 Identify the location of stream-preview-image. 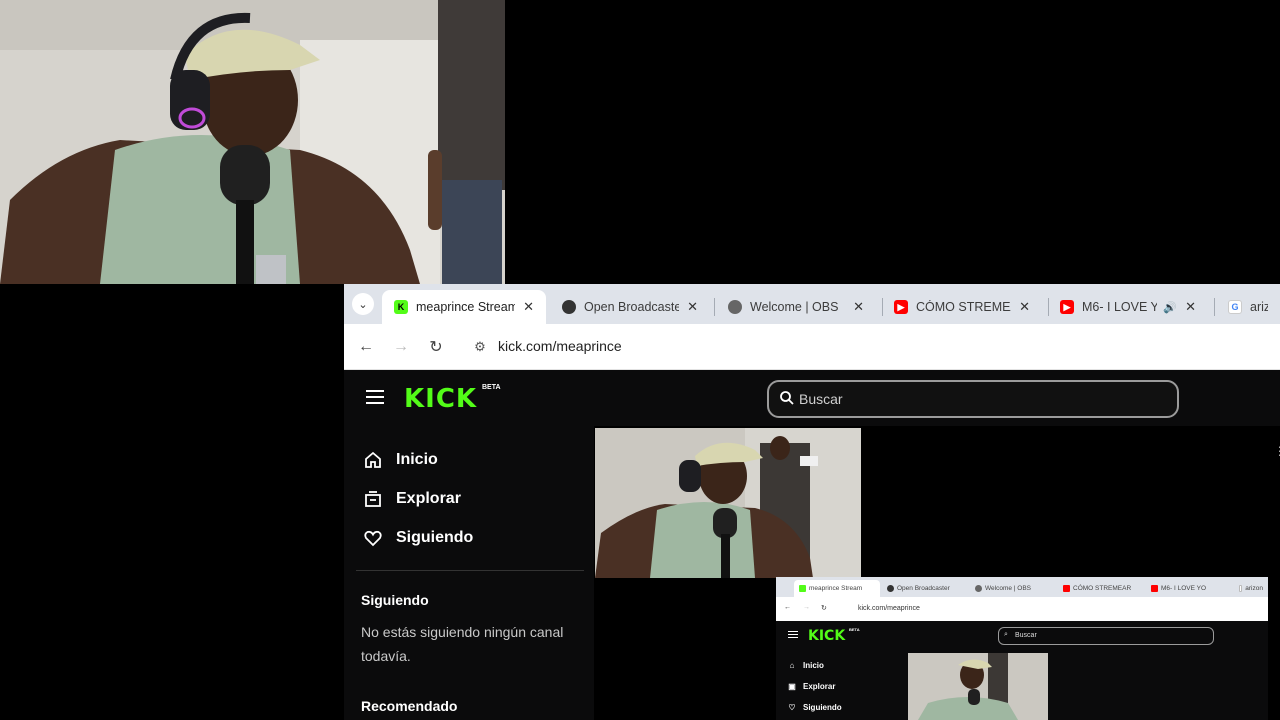
(728, 503).